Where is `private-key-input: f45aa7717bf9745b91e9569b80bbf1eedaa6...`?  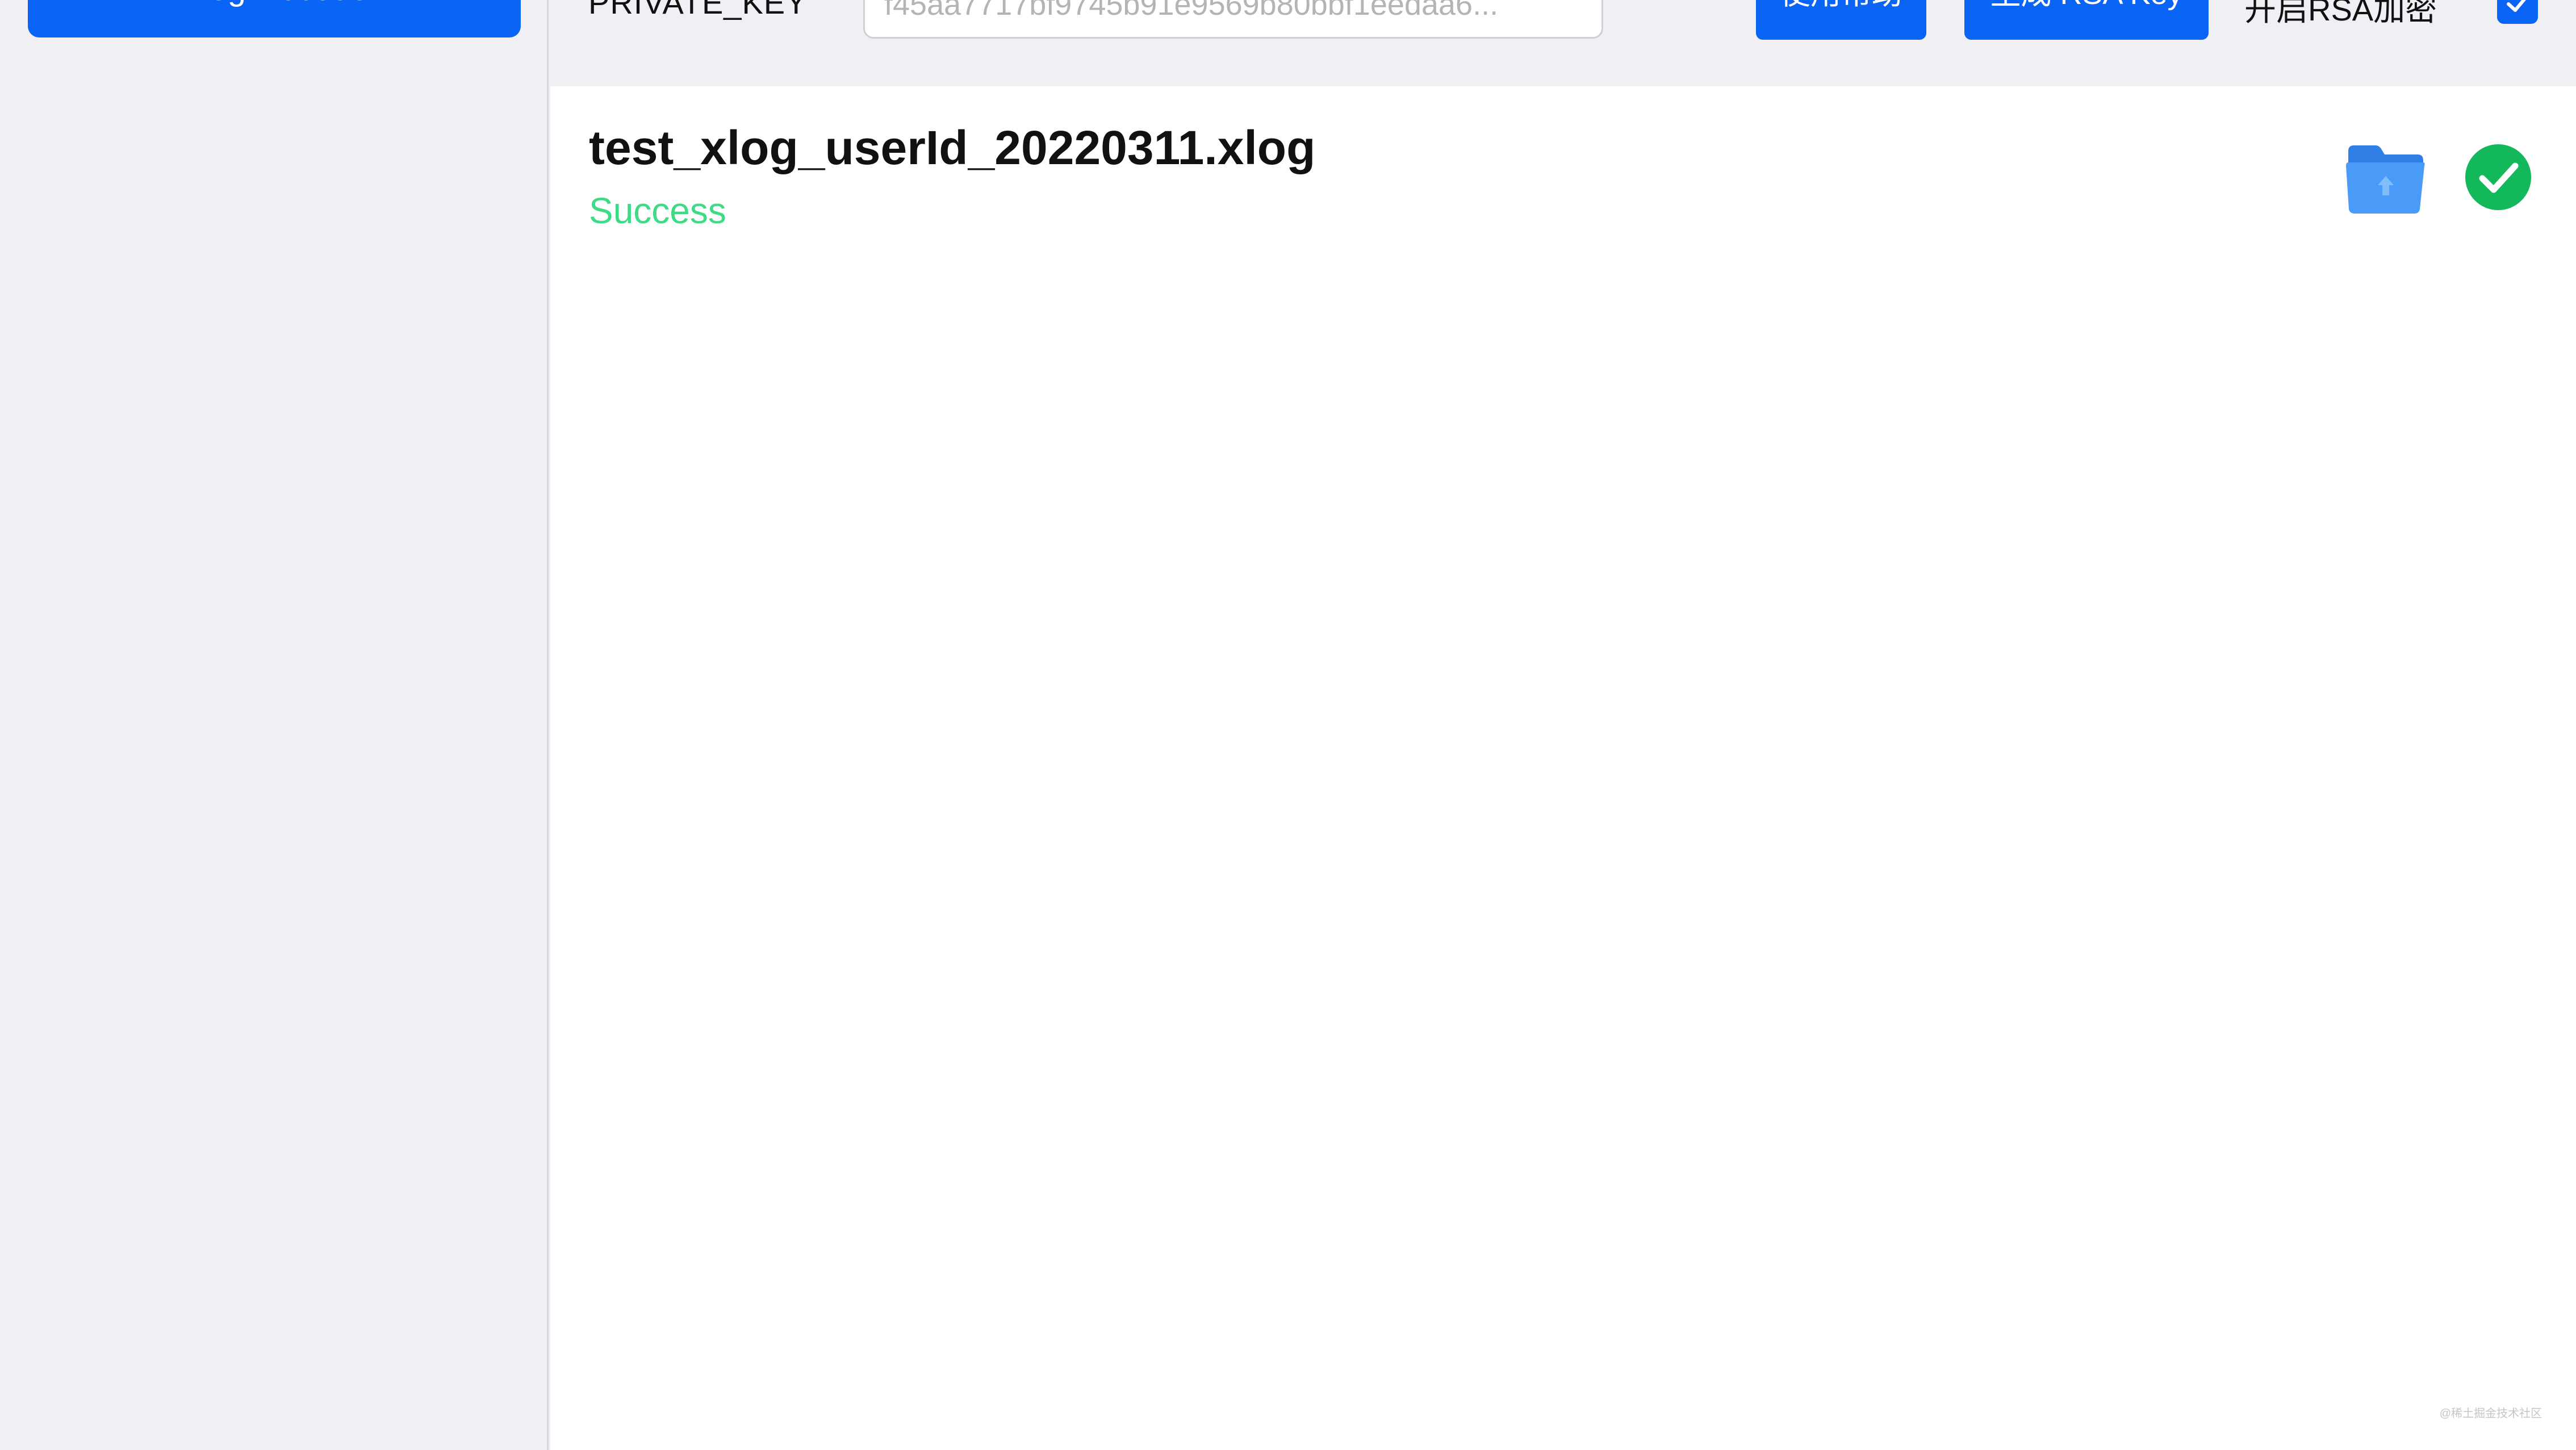 private-key-input: f45aa7717bf9745b91e9569b80bbf1eedaa6... is located at coordinates (1233, 19).